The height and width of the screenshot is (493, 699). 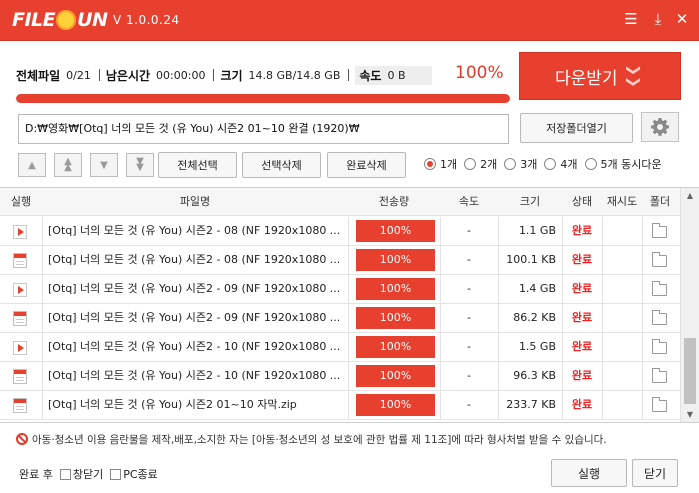 I want to click on title-bar: FILE UN V 1.0.0.24 ☰ ⤓ ✕, so click(x=349, y=20).